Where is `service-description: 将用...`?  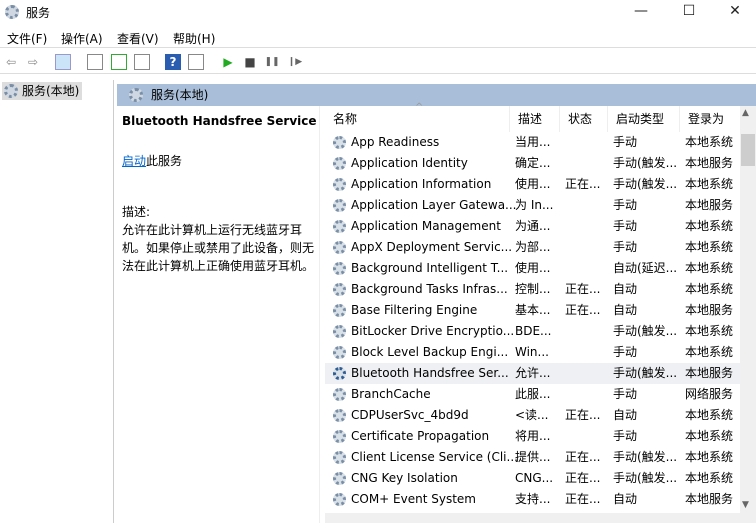 service-description: 将用... is located at coordinates (533, 436).